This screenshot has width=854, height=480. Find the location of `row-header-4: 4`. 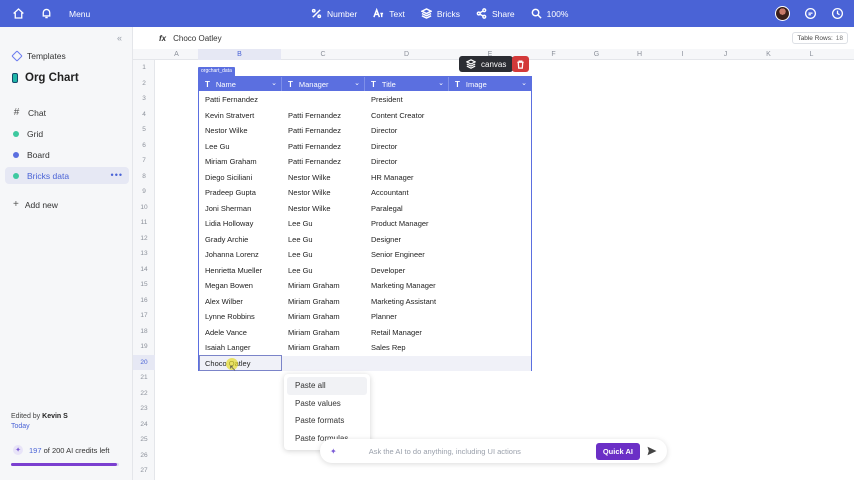

row-header-4: 4 is located at coordinates (144, 115).